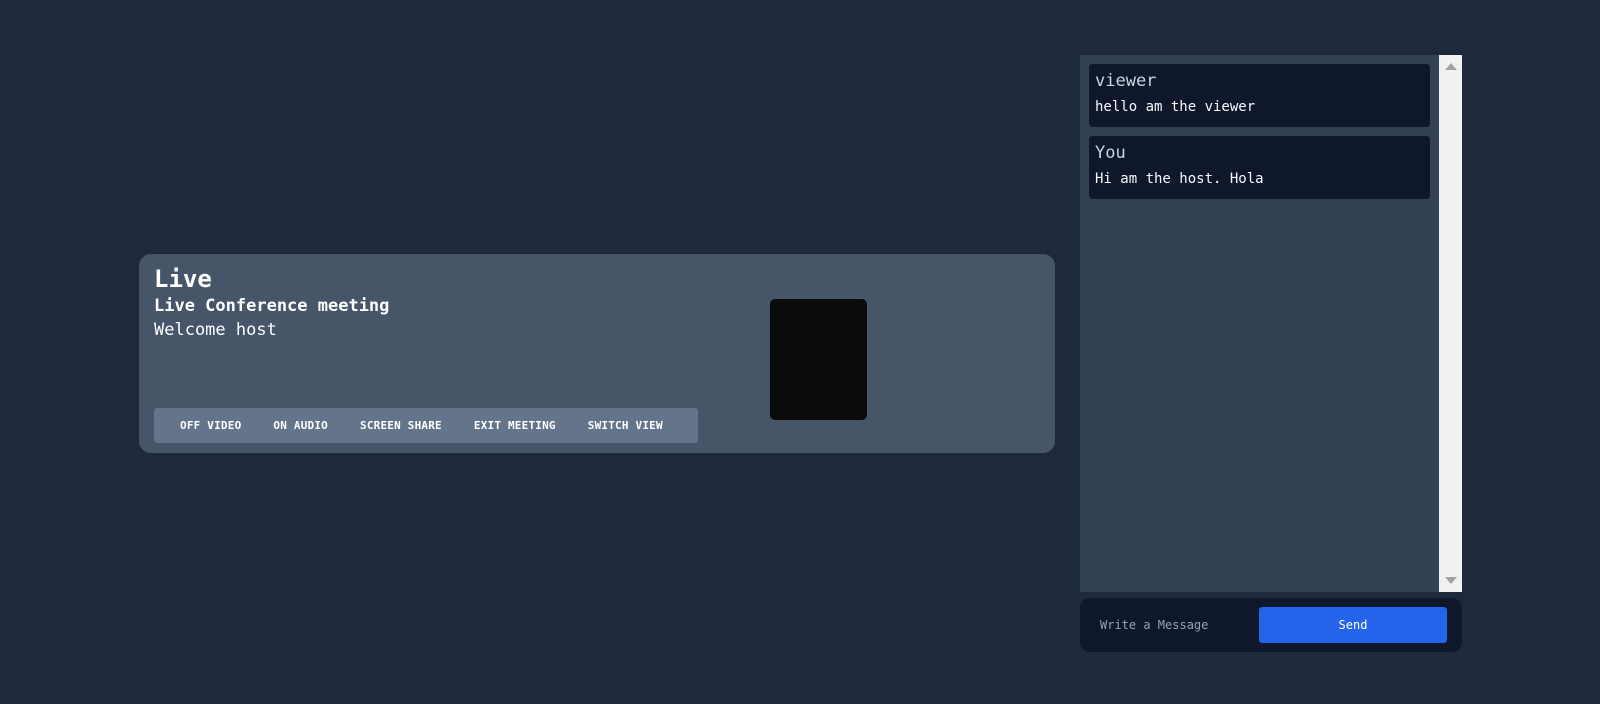 The width and height of the screenshot is (1600, 704). I want to click on message-author: viewer, so click(1126, 81).